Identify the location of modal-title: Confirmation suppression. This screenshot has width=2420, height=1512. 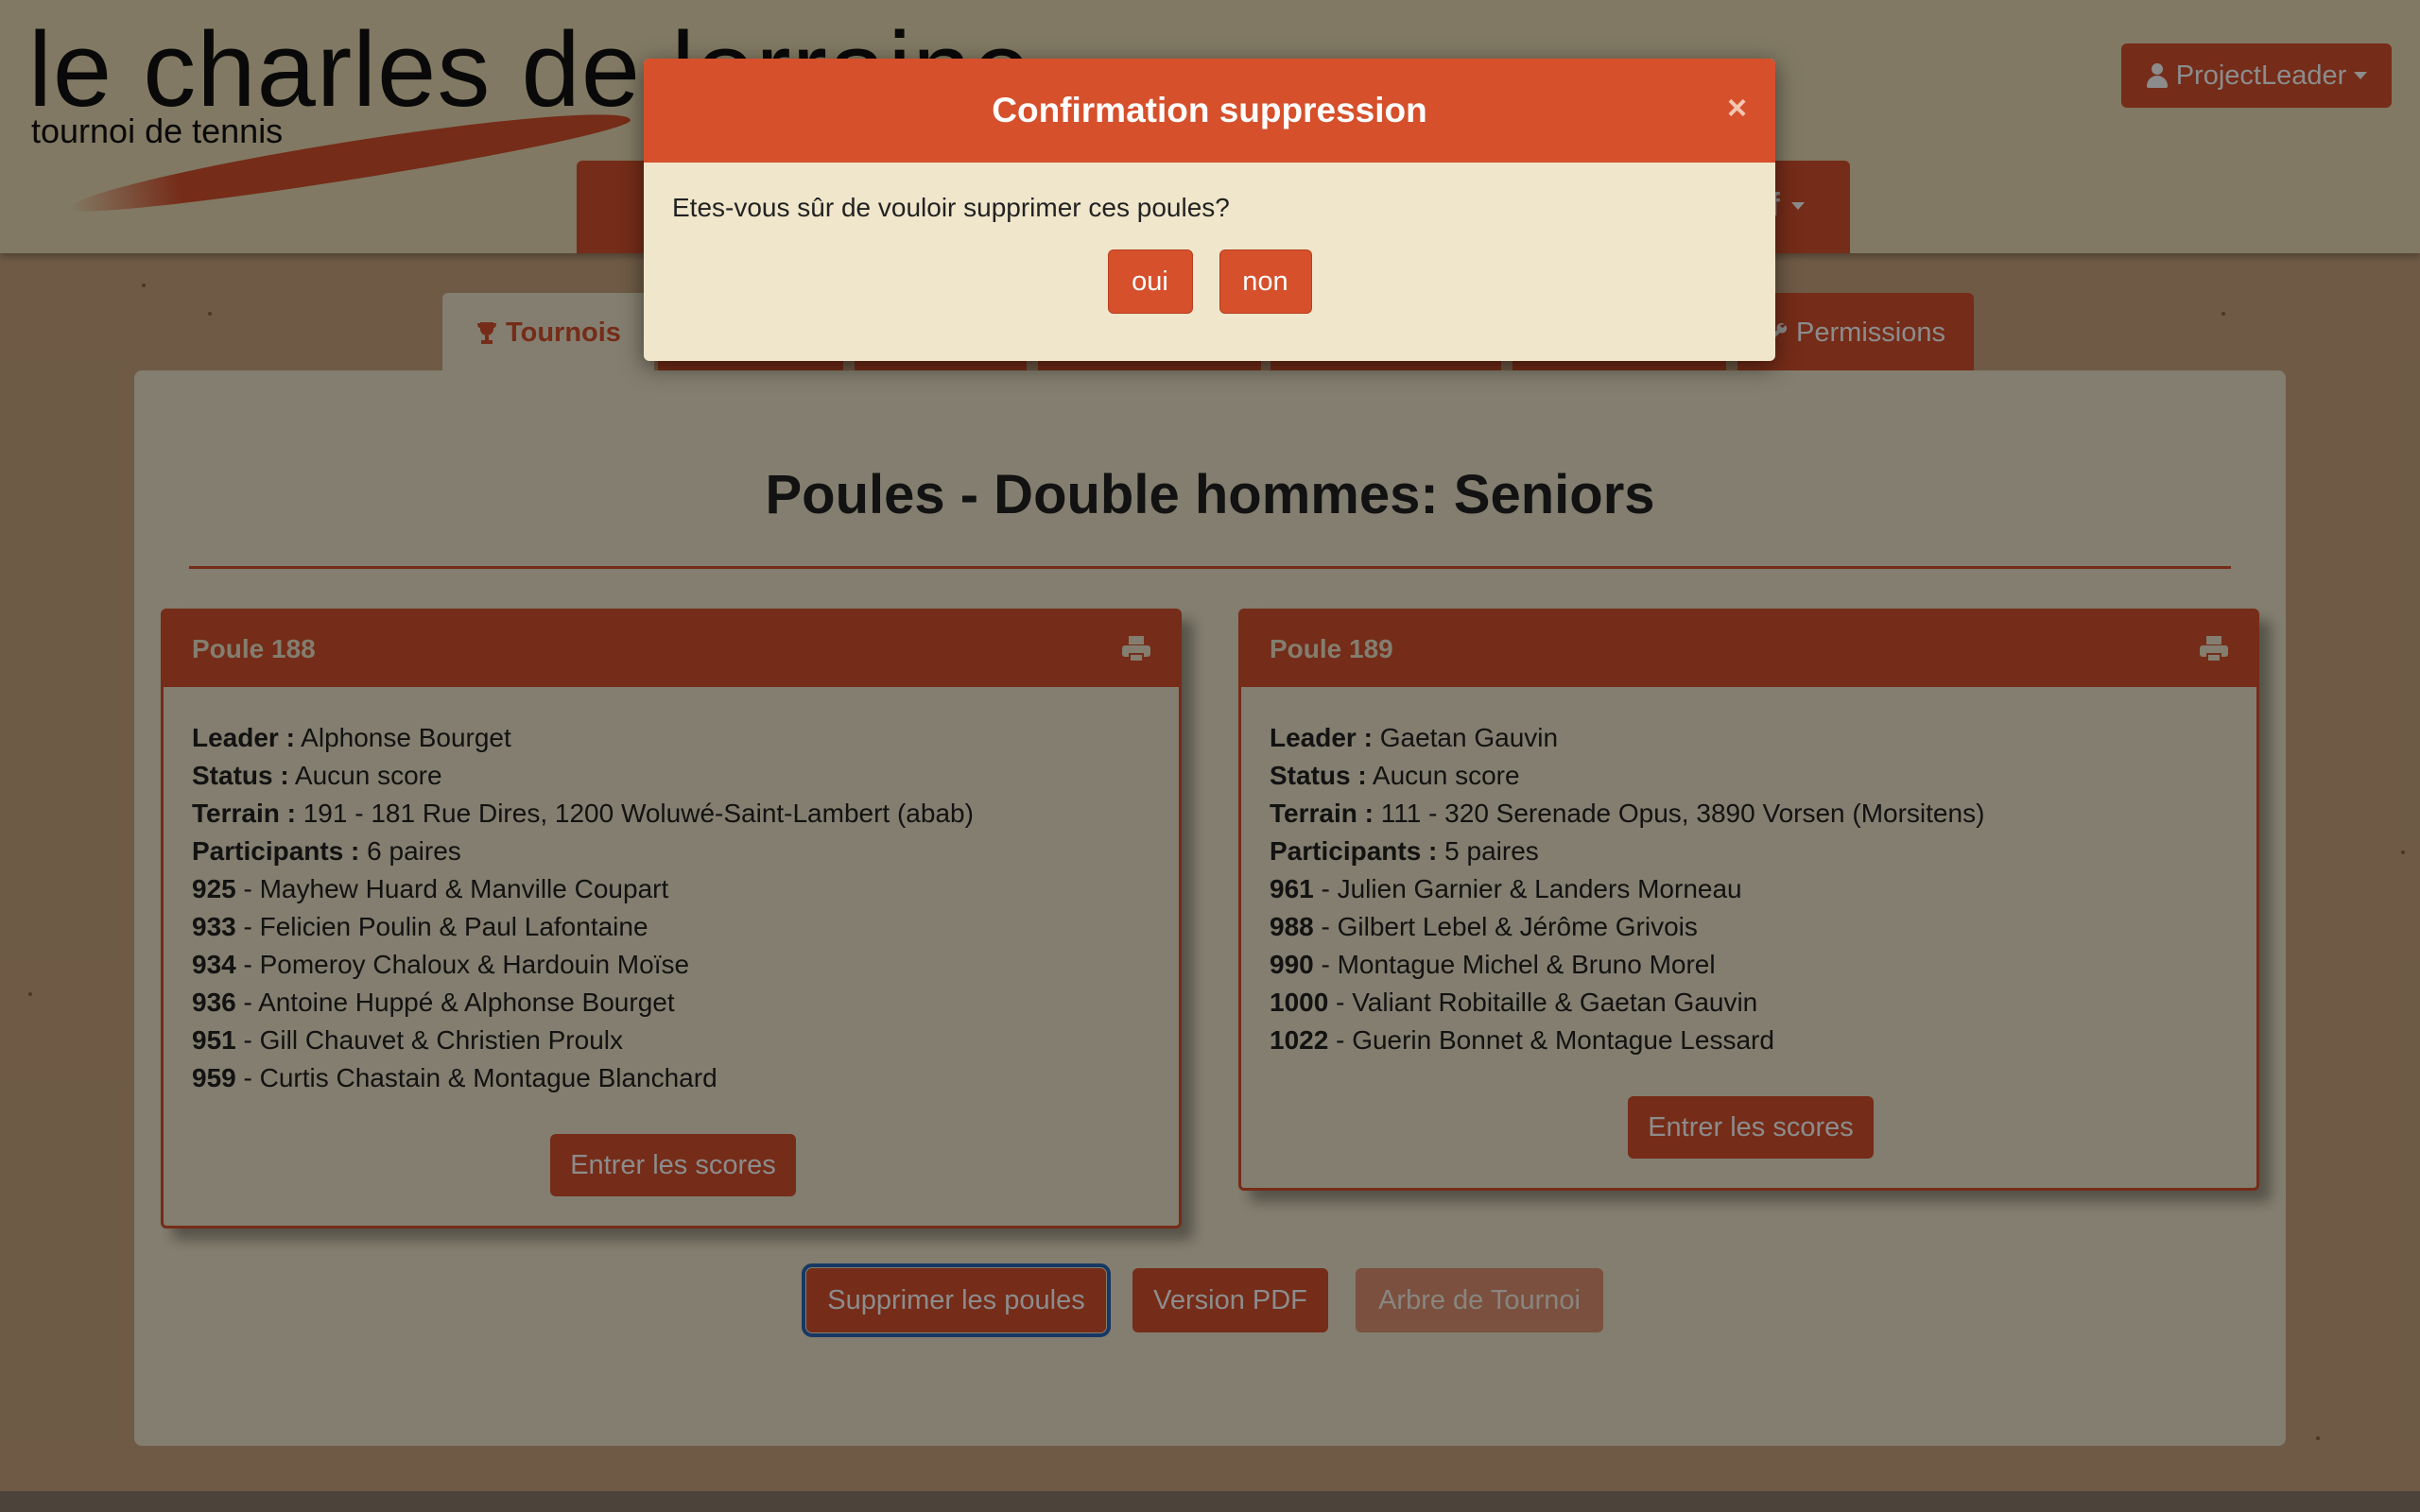
(1210, 110).